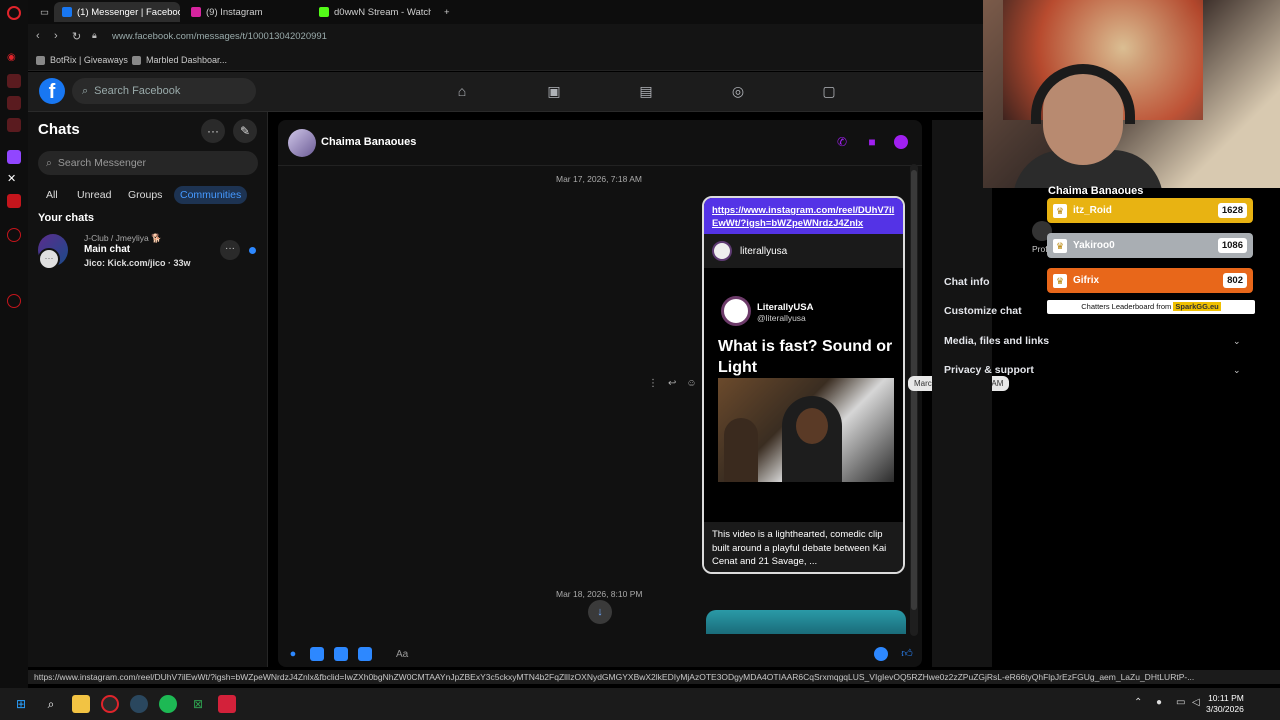  Describe the element at coordinates (230, 250) in the screenshot. I see `chat-more-button: ···` at that location.